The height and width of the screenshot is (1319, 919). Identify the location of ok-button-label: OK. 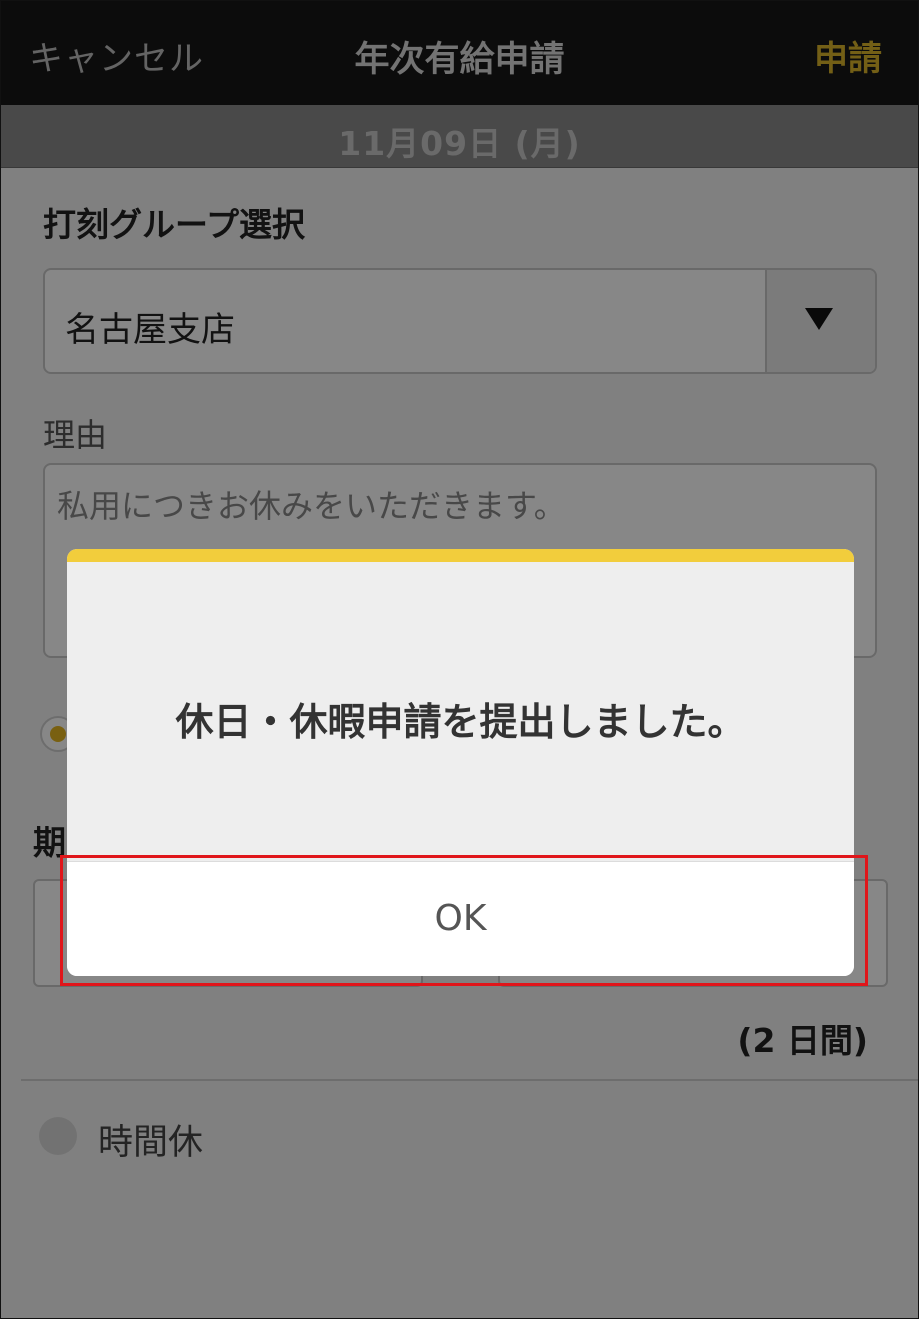
(460, 918).